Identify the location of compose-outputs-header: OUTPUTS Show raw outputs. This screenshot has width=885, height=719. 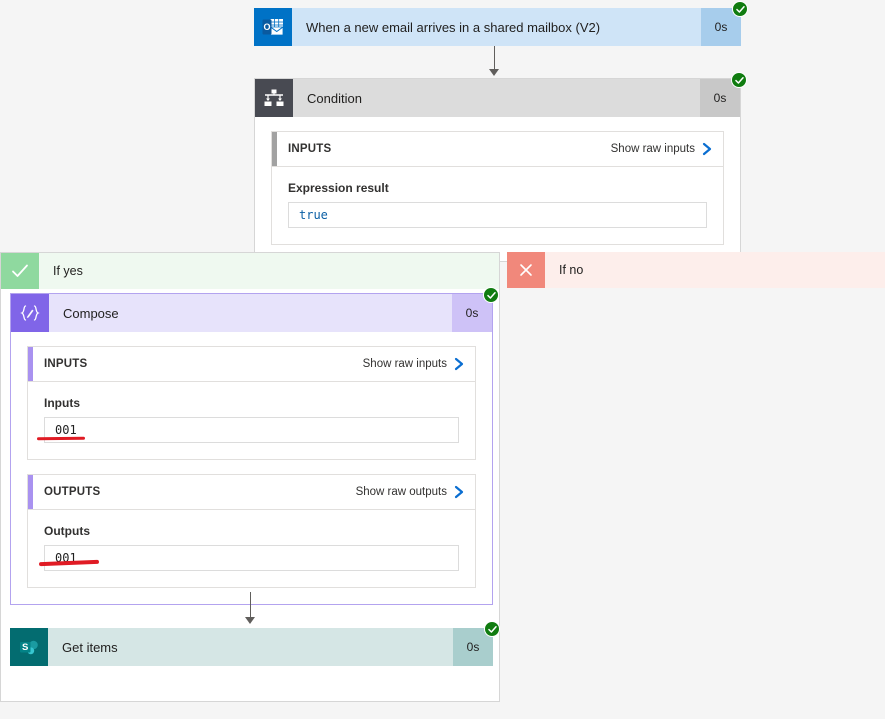
(251, 492).